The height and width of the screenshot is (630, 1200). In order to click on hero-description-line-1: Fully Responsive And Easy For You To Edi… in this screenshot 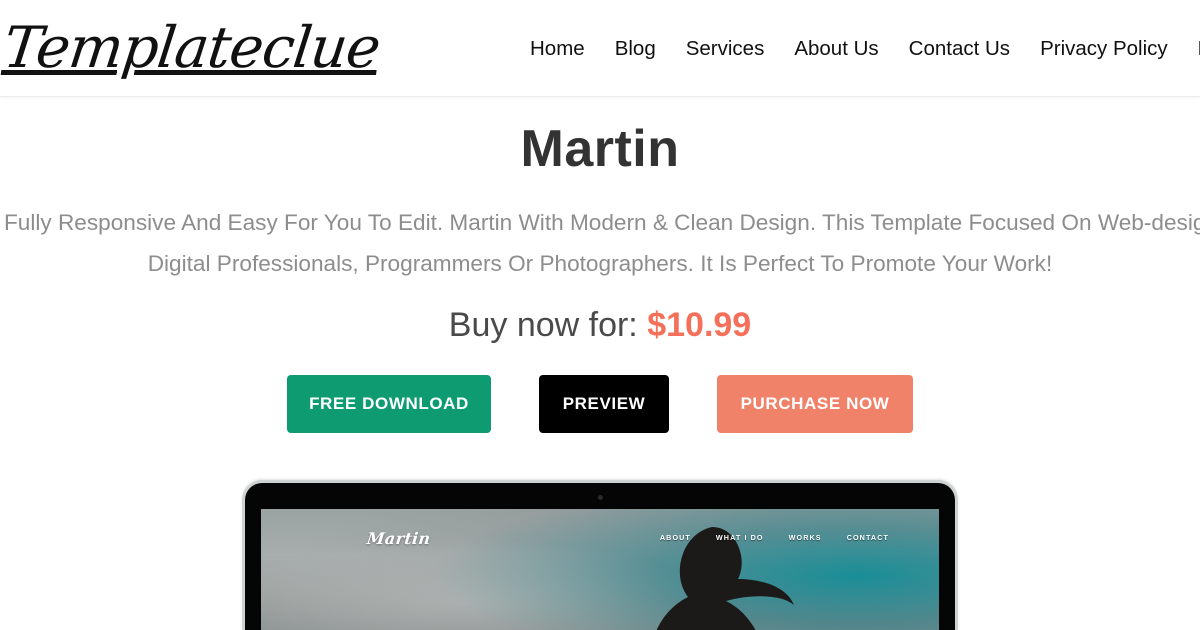, I will do `click(602, 223)`.